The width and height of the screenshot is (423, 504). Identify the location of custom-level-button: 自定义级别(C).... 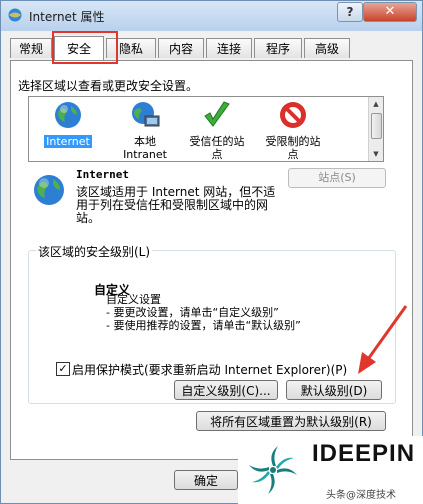
(226, 390).